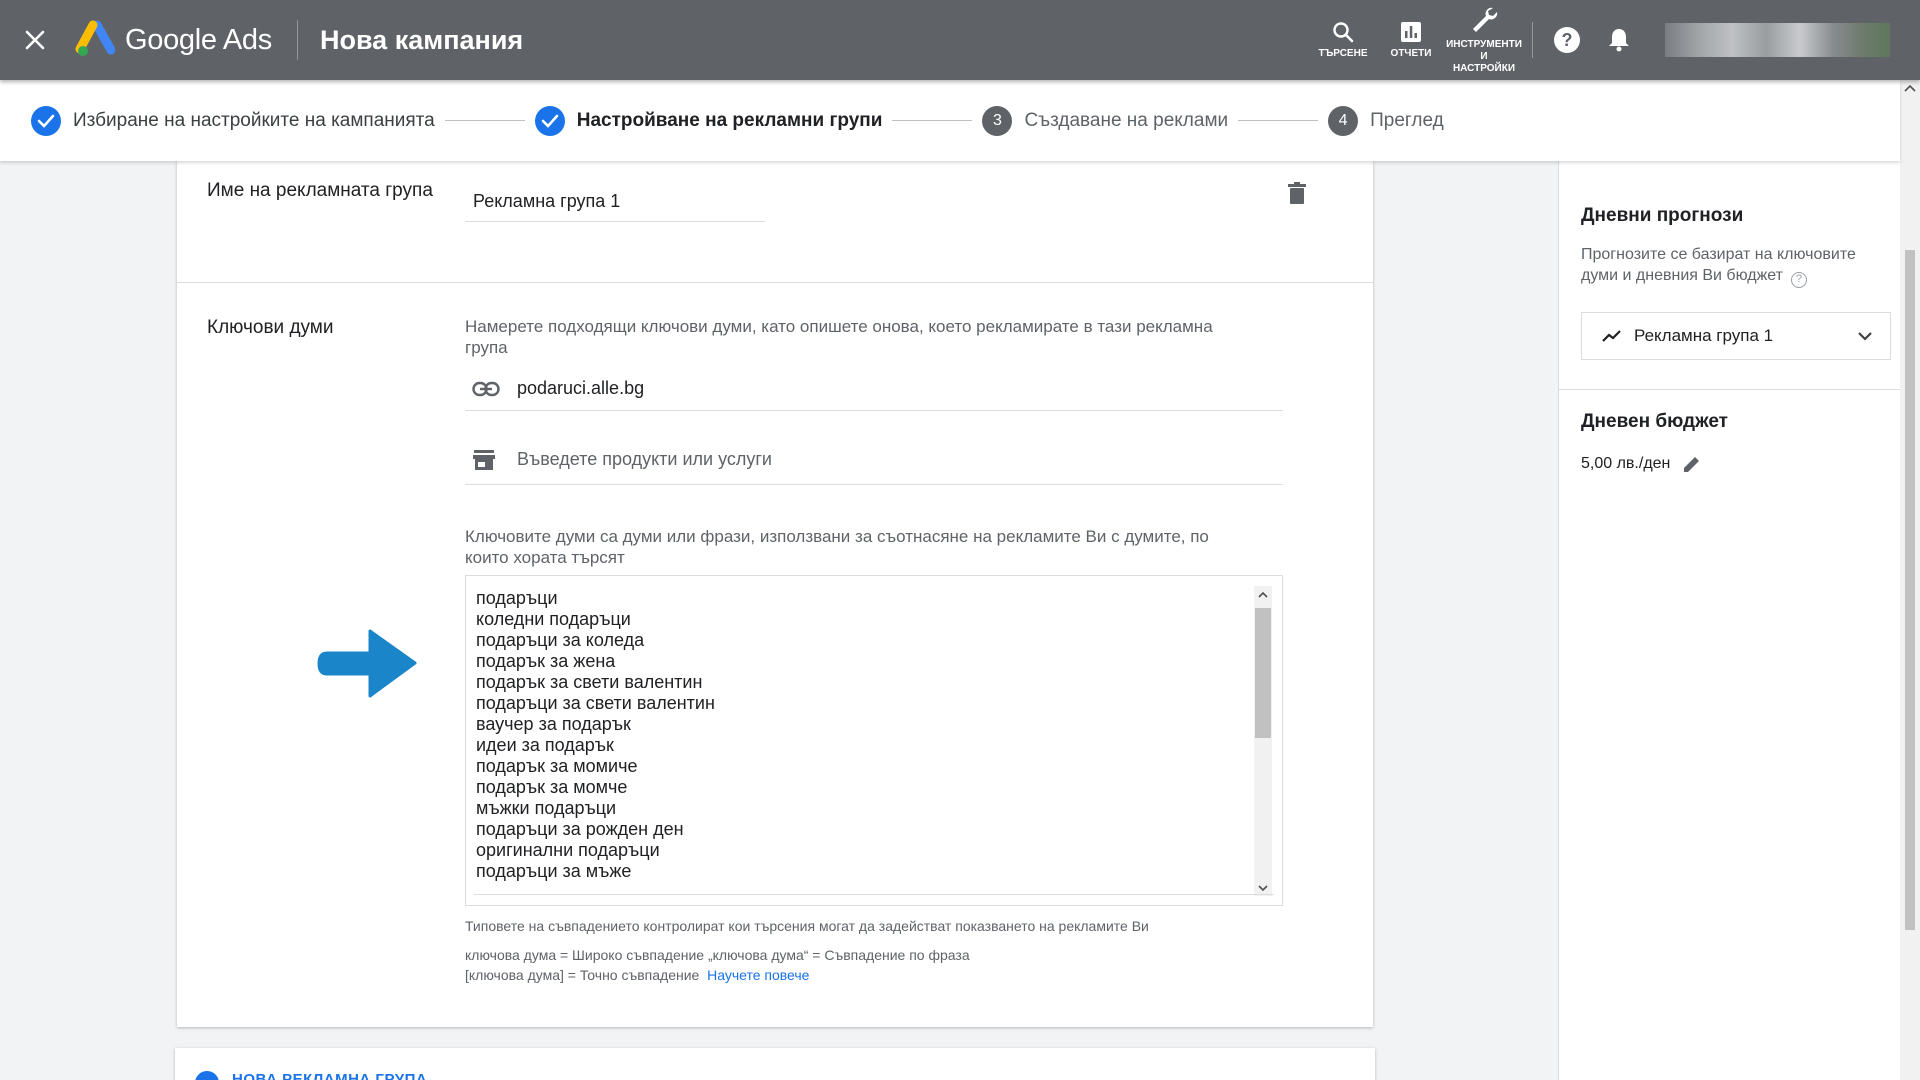  What do you see at coordinates (1297, 193) in the screenshot?
I see `delete-icon` at bounding box center [1297, 193].